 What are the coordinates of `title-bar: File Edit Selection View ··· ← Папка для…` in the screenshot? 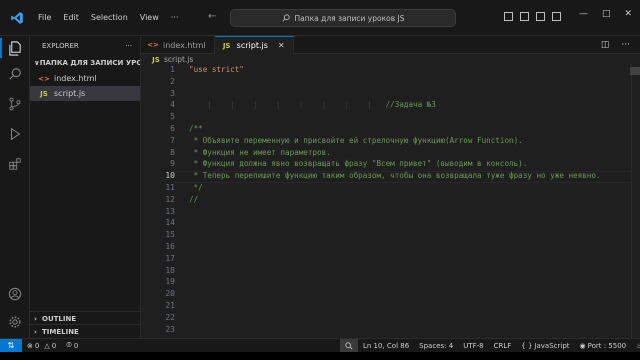 It's located at (320, 18).